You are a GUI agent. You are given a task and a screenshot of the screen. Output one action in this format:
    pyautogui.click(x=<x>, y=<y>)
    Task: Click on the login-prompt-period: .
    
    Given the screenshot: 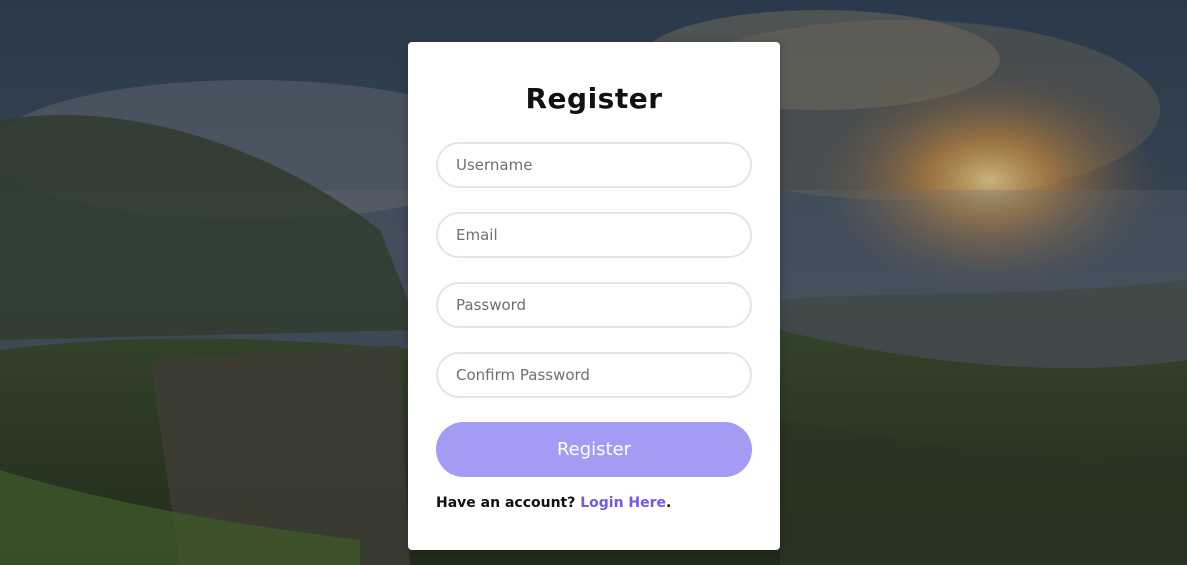 What is the action you would take?
    pyautogui.click(x=669, y=503)
    